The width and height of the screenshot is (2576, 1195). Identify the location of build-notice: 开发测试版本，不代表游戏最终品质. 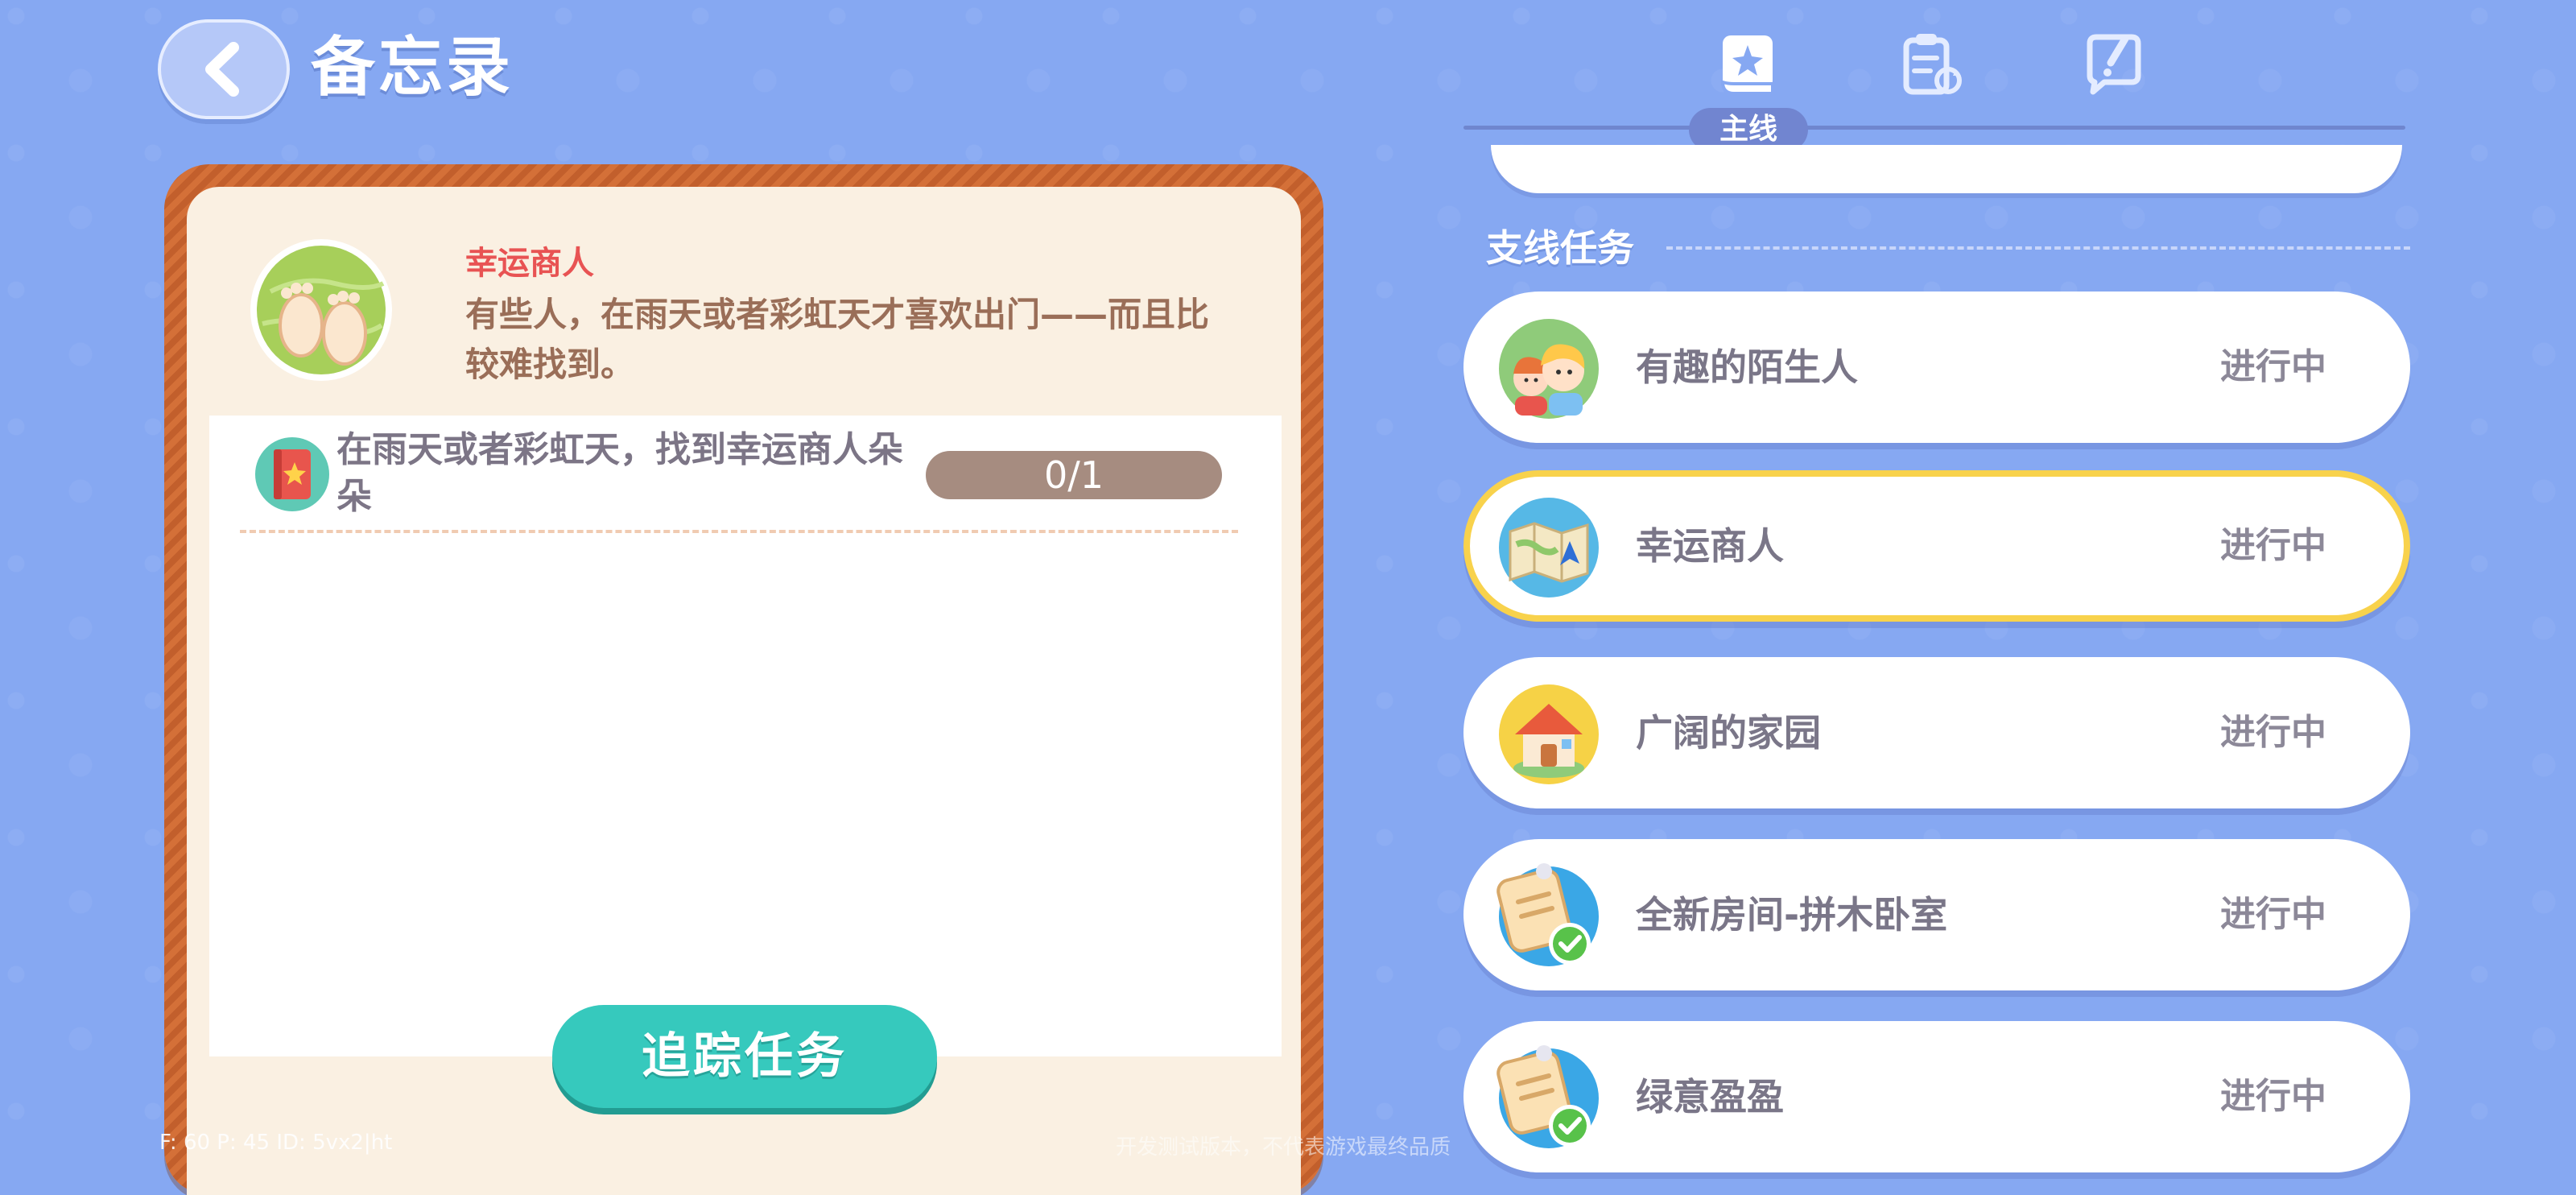
(1283, 1147).